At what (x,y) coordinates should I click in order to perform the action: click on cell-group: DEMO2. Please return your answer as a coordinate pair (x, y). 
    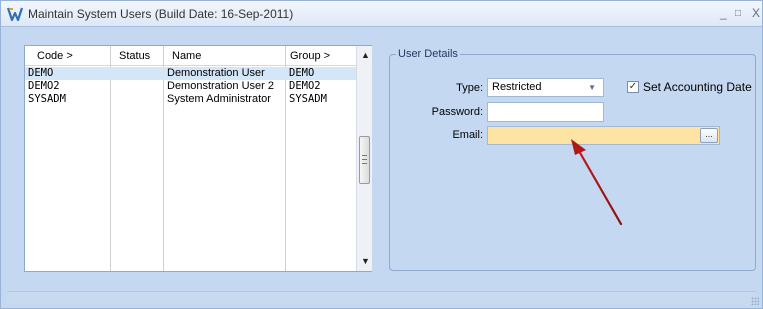
    Looking at the image, I should click on (305, 86).